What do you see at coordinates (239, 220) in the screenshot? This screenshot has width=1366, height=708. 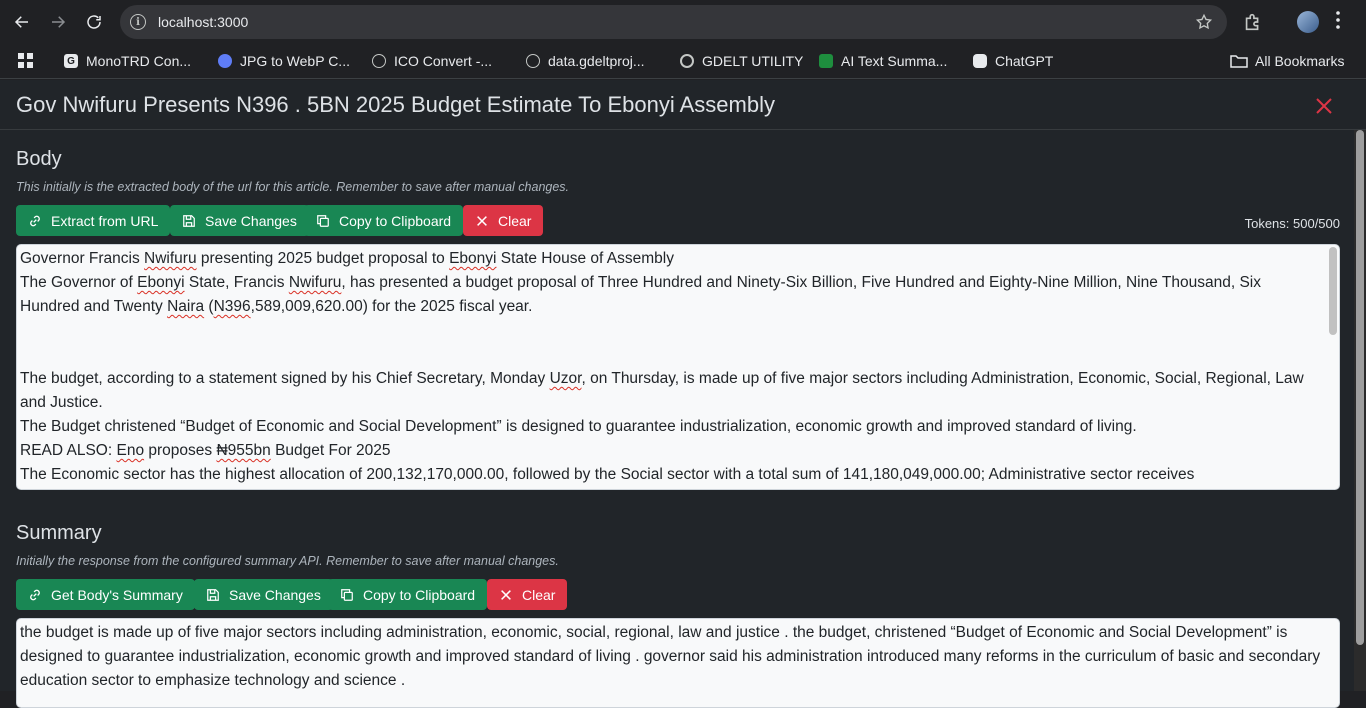 I see `body-save-changes-button: Save Changes` at bounding box center [239, 220].